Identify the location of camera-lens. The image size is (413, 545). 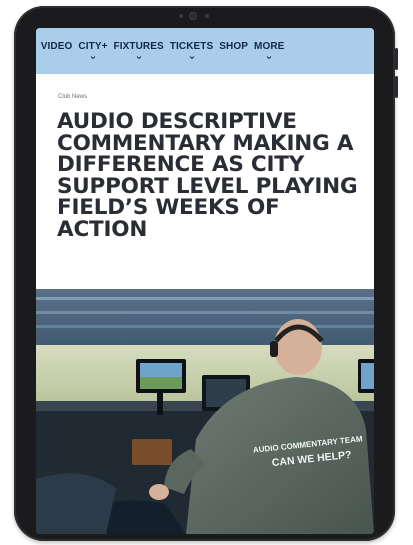
(193, 16).